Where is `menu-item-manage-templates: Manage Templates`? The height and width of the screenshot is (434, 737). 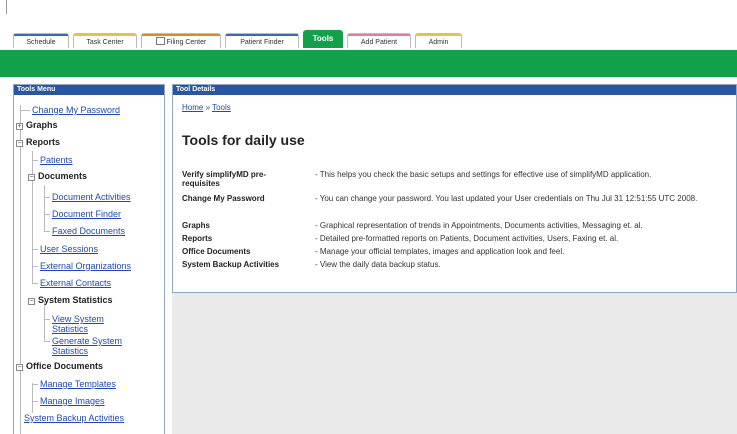 menu-item-manage-templates: Manage Templates is located at coordinates (78, 384).